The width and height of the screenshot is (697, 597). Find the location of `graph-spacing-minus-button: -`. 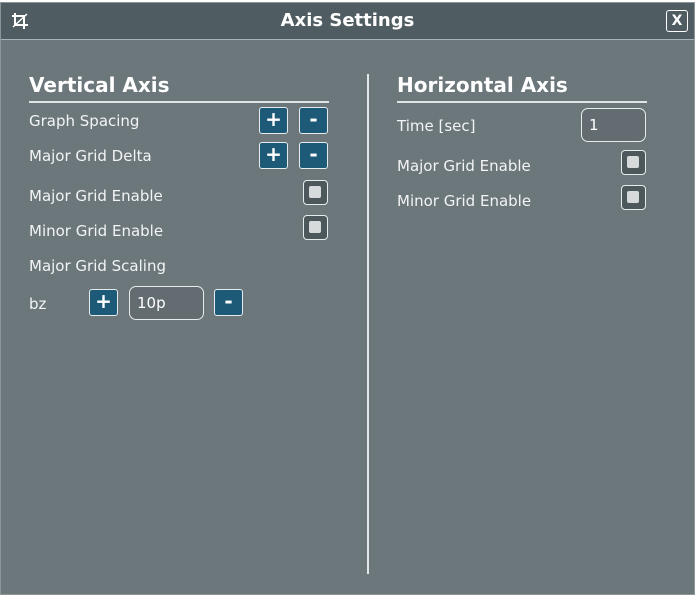

graph-spacing-minus-button: - is located at coordinates (313, 120).